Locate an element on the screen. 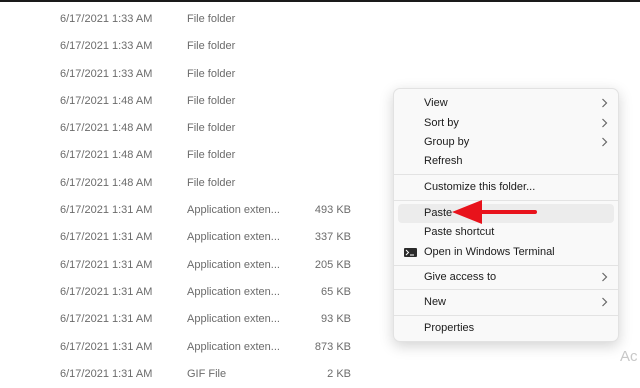 The width and height of the screenshot is (640, 388). file-size: 93 KB is located at coordinates (336, 319).